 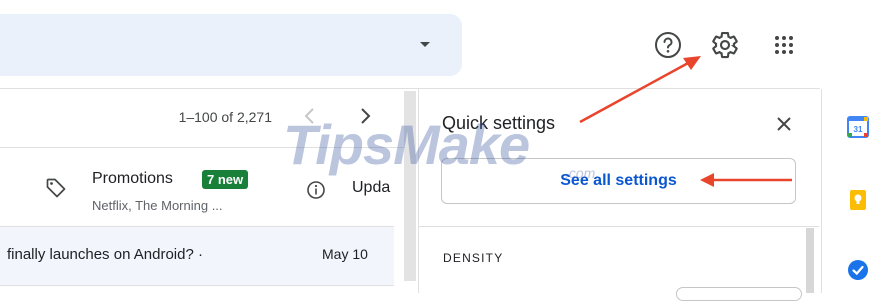 I want to click on keep-icon, so click(x=858, y=200).